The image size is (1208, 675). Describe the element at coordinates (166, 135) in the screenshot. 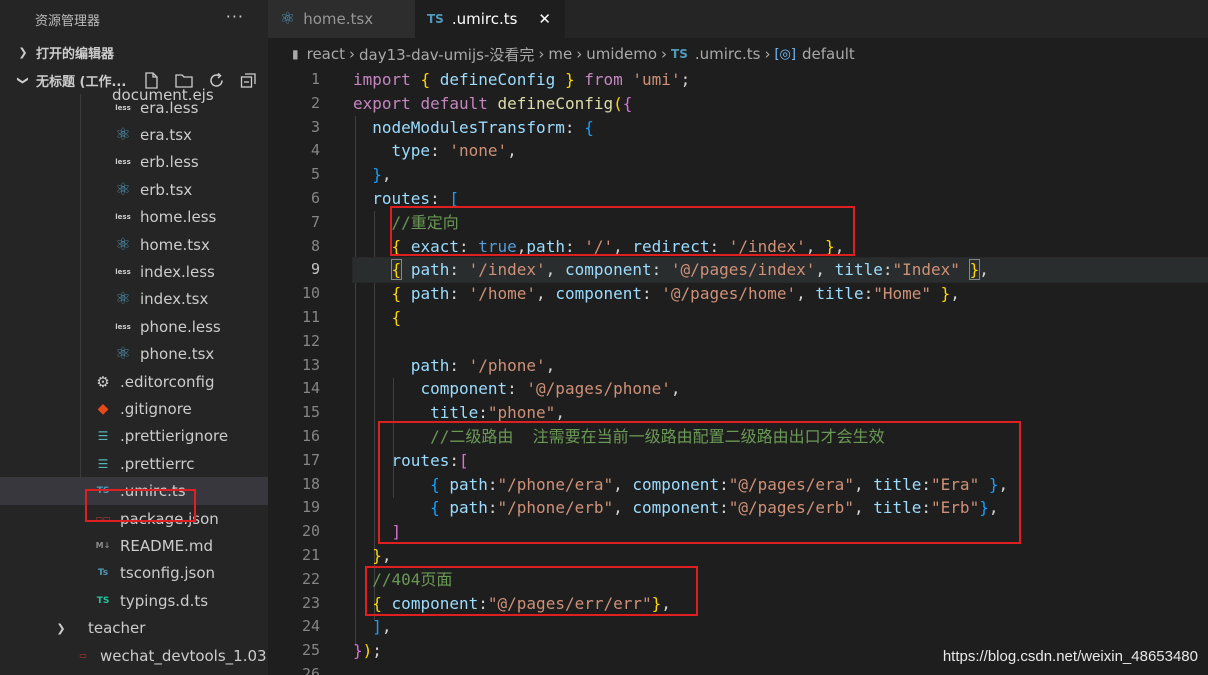

I see `tree-item-label: era.tsx` at that location.